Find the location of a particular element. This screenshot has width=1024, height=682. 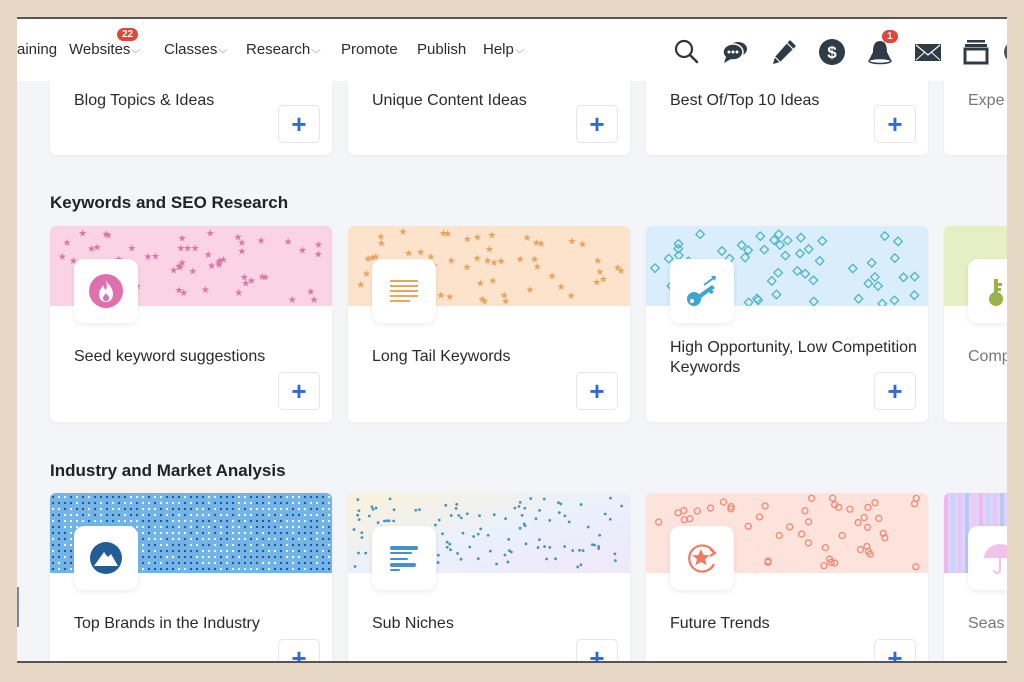

avatar is located at coordinates (1005, 52).